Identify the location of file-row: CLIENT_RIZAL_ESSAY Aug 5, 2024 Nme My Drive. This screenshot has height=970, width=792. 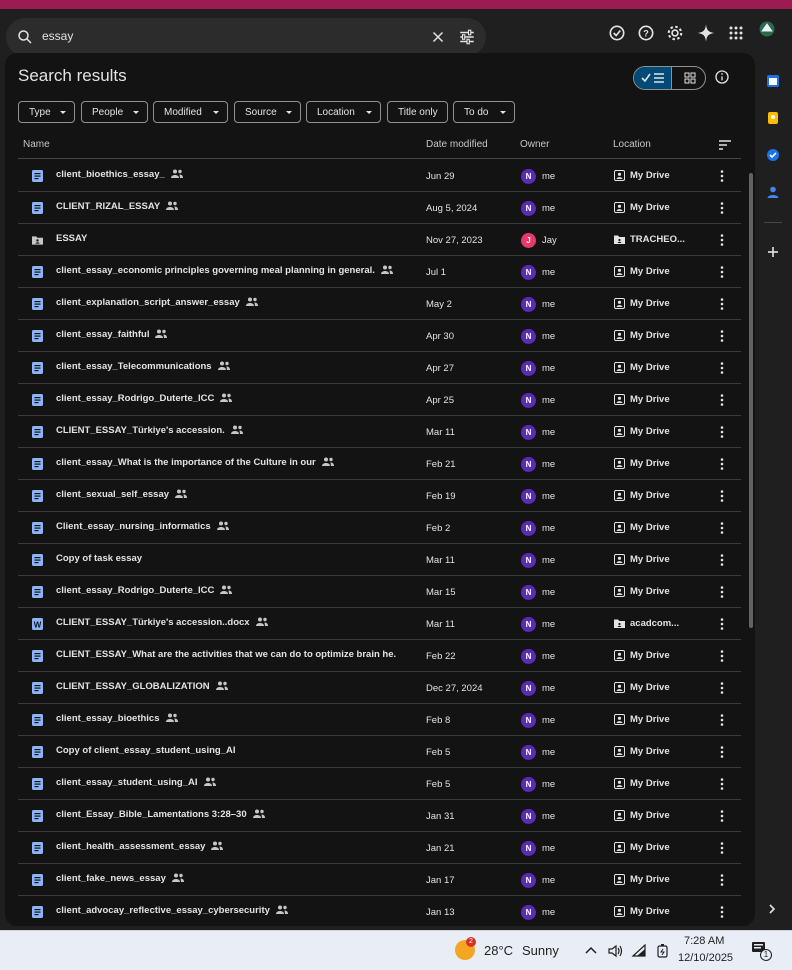
(379, 208).